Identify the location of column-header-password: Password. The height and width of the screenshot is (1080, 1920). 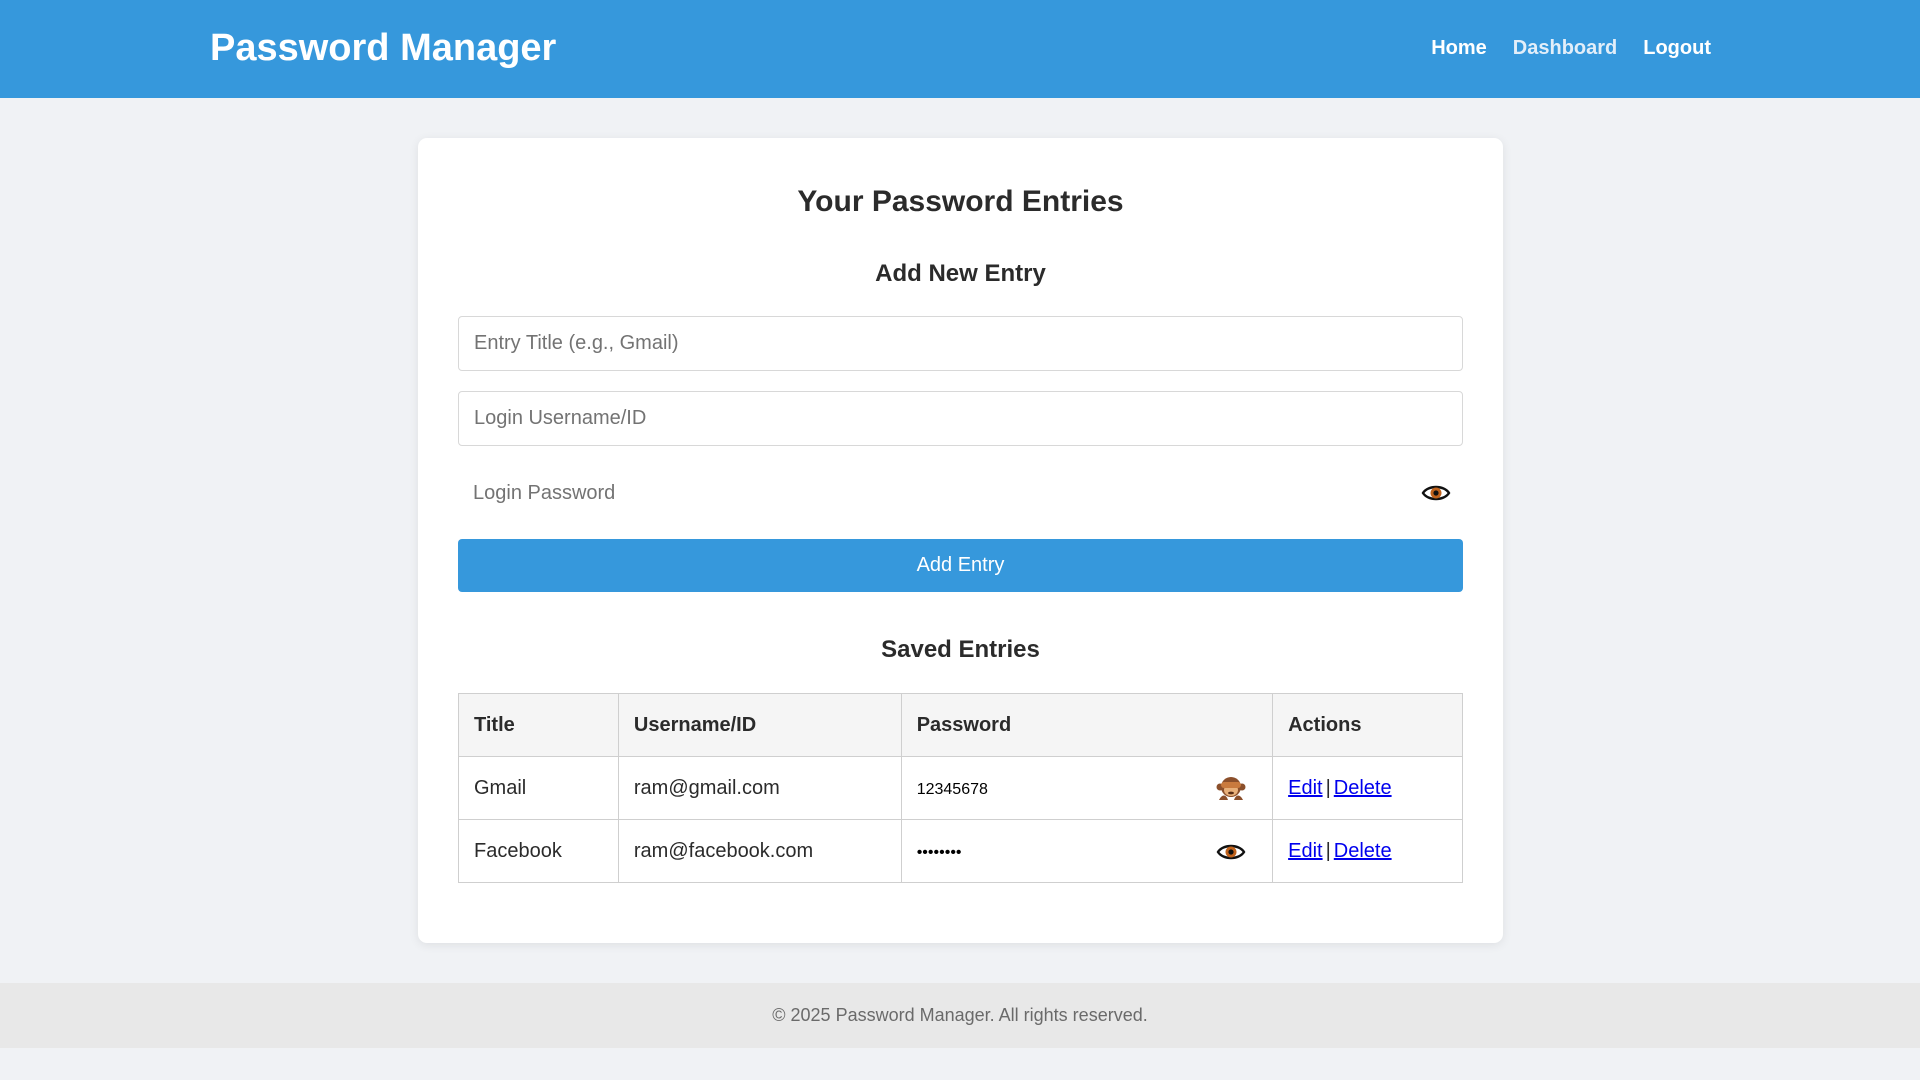
(1087, 725).